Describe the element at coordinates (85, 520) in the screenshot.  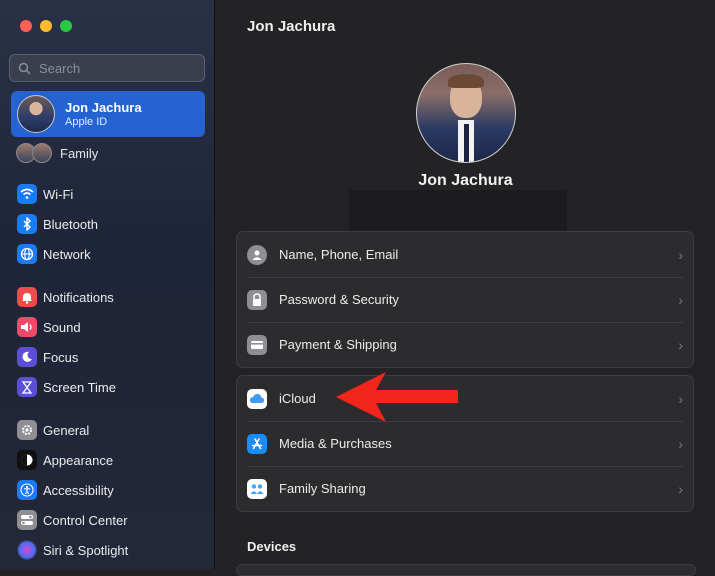
I see `sidebar-item-label: Control Center` at that location.